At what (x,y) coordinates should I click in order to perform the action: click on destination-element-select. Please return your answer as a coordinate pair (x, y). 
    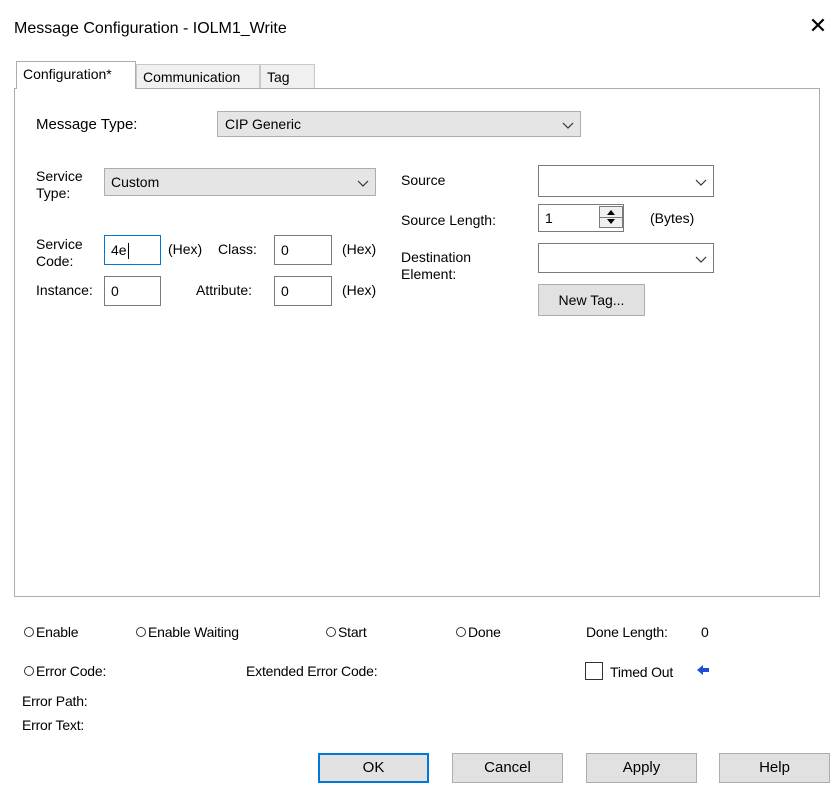
    Looking at the image, I should click on (626, 258).